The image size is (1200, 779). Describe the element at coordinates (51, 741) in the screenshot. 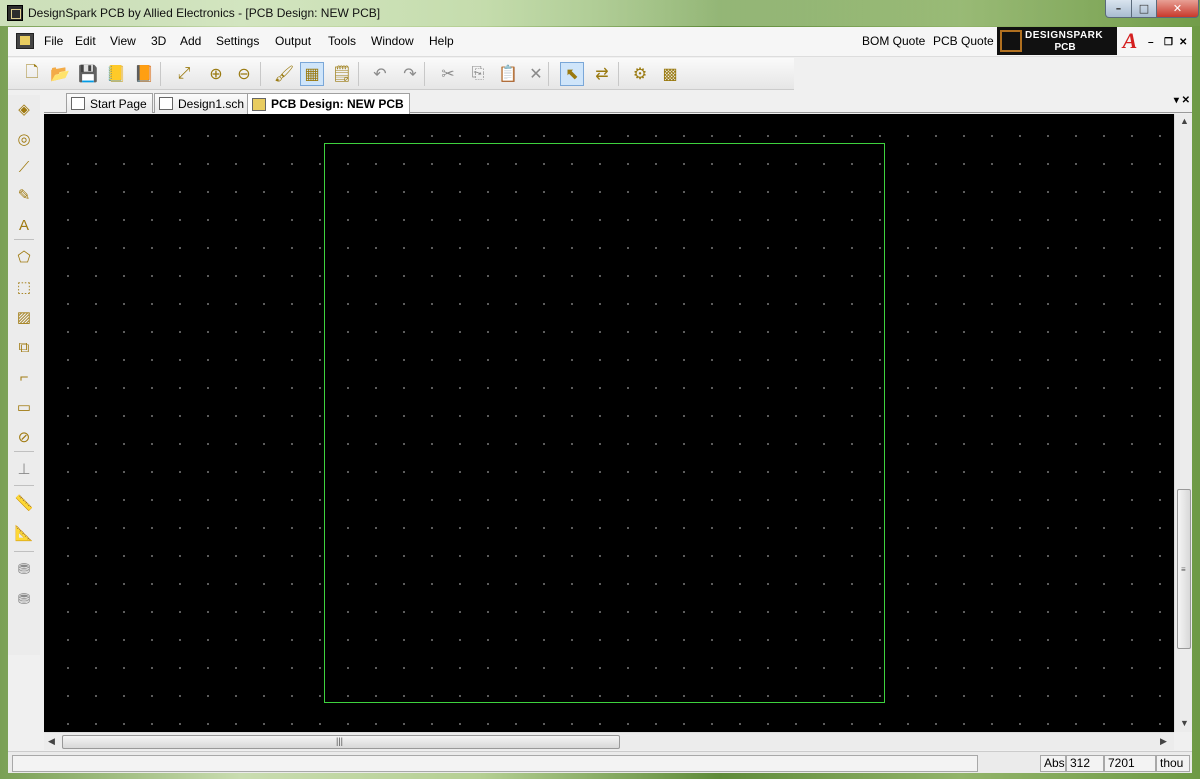

I see `scroll-left-icon: ◀` at that location.